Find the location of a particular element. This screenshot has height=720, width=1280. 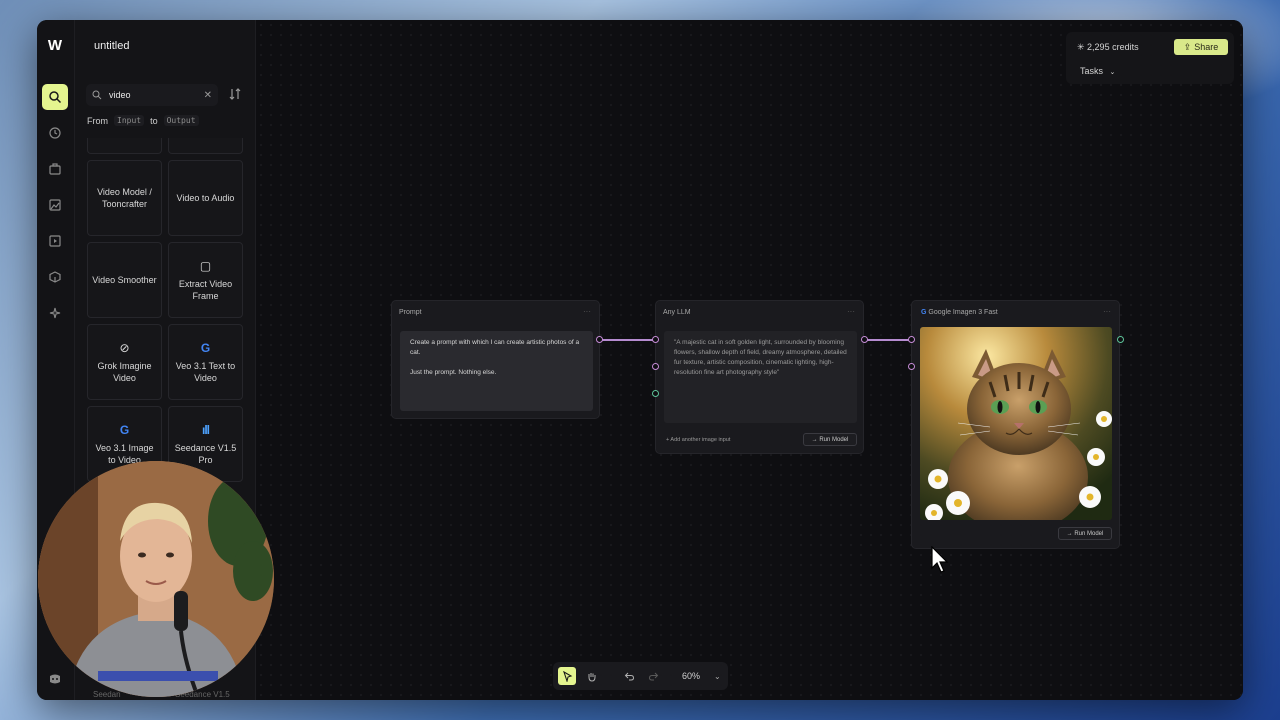

add-image-input-link: + Add another image input is located at coordinates (698, 440).